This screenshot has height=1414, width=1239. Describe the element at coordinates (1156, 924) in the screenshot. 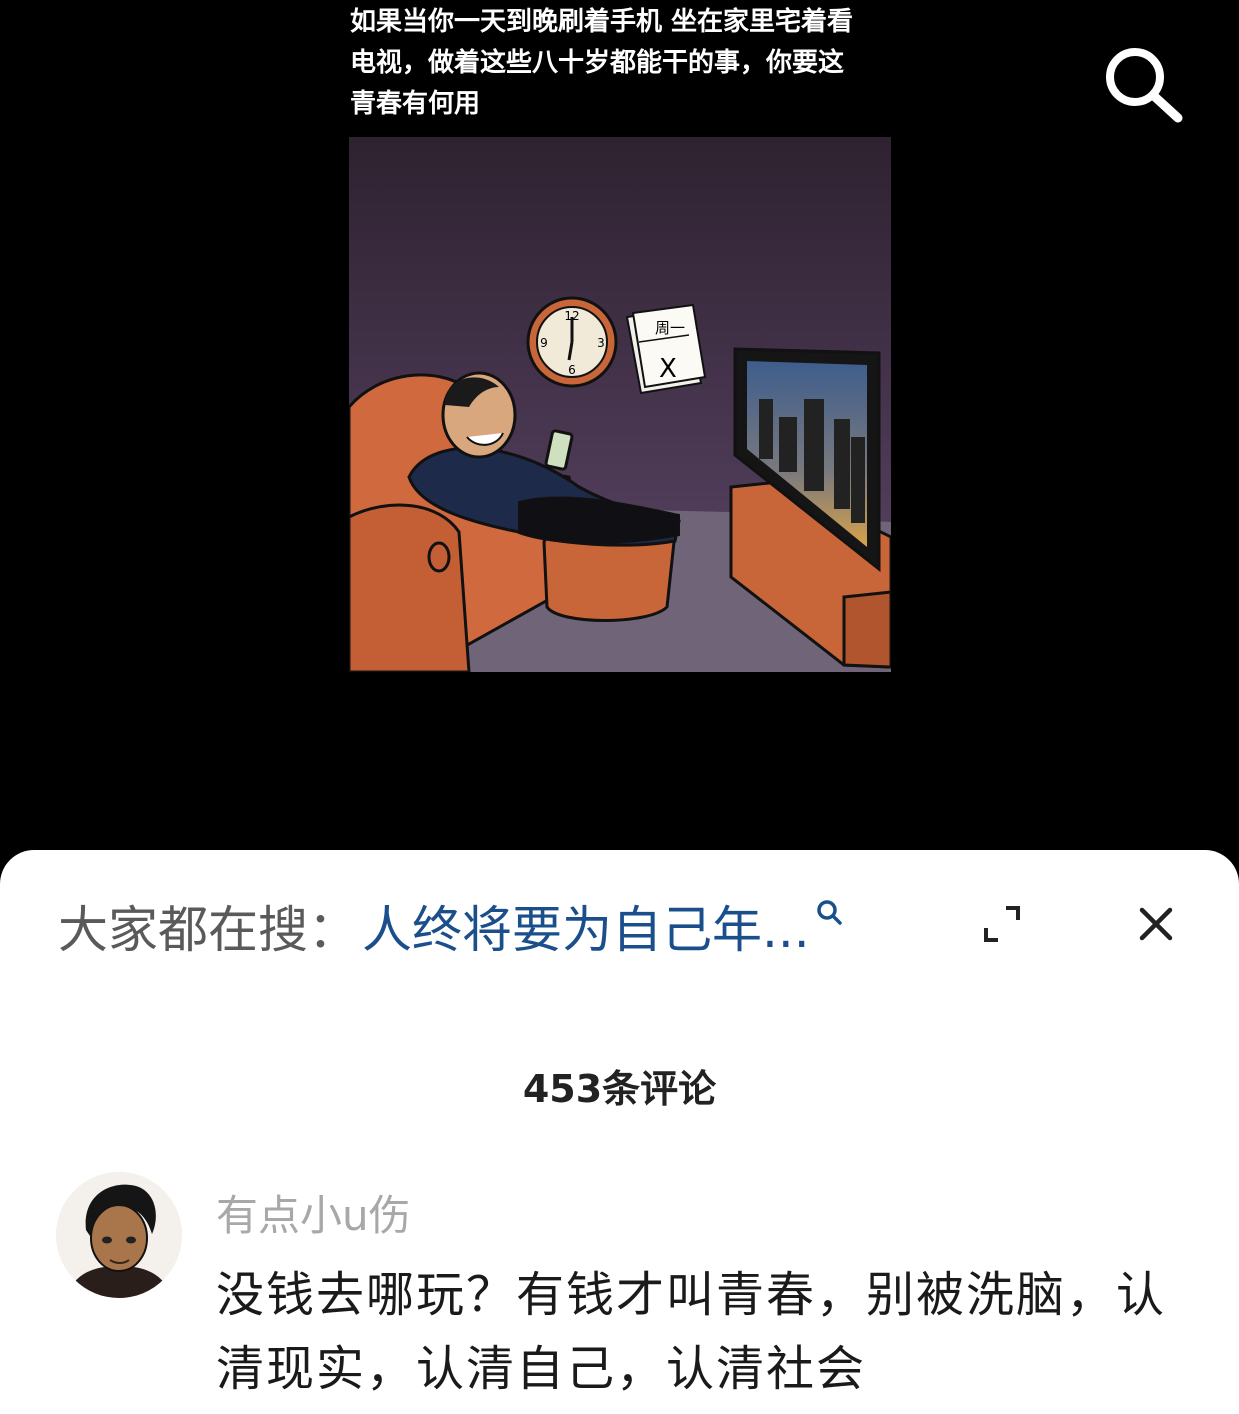

I see `close-icon` at that location.